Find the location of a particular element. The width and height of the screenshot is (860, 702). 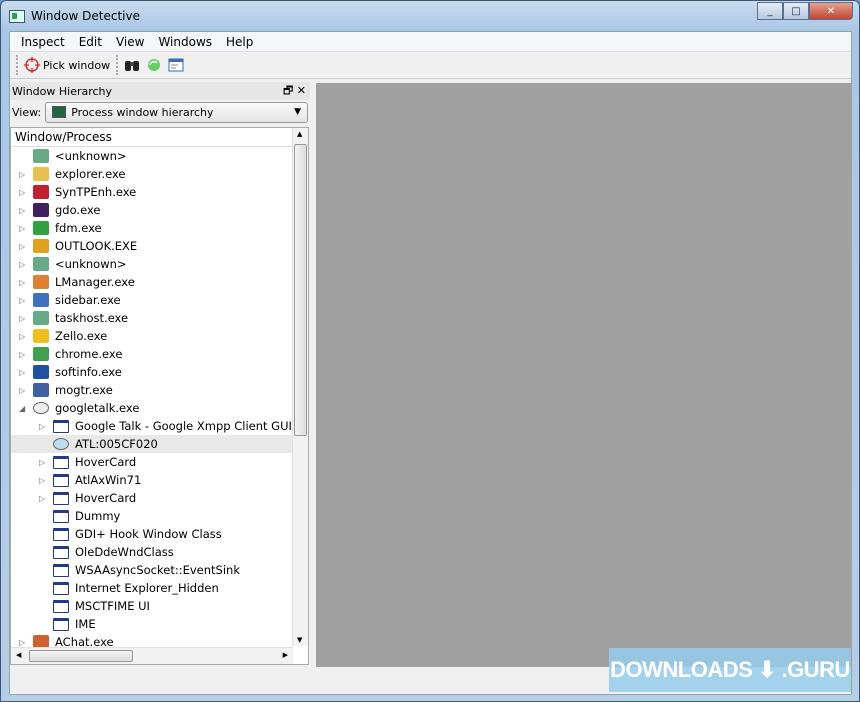

horizontal-scrollbar: ◀ ▶ is located at coordinates (152, 655).